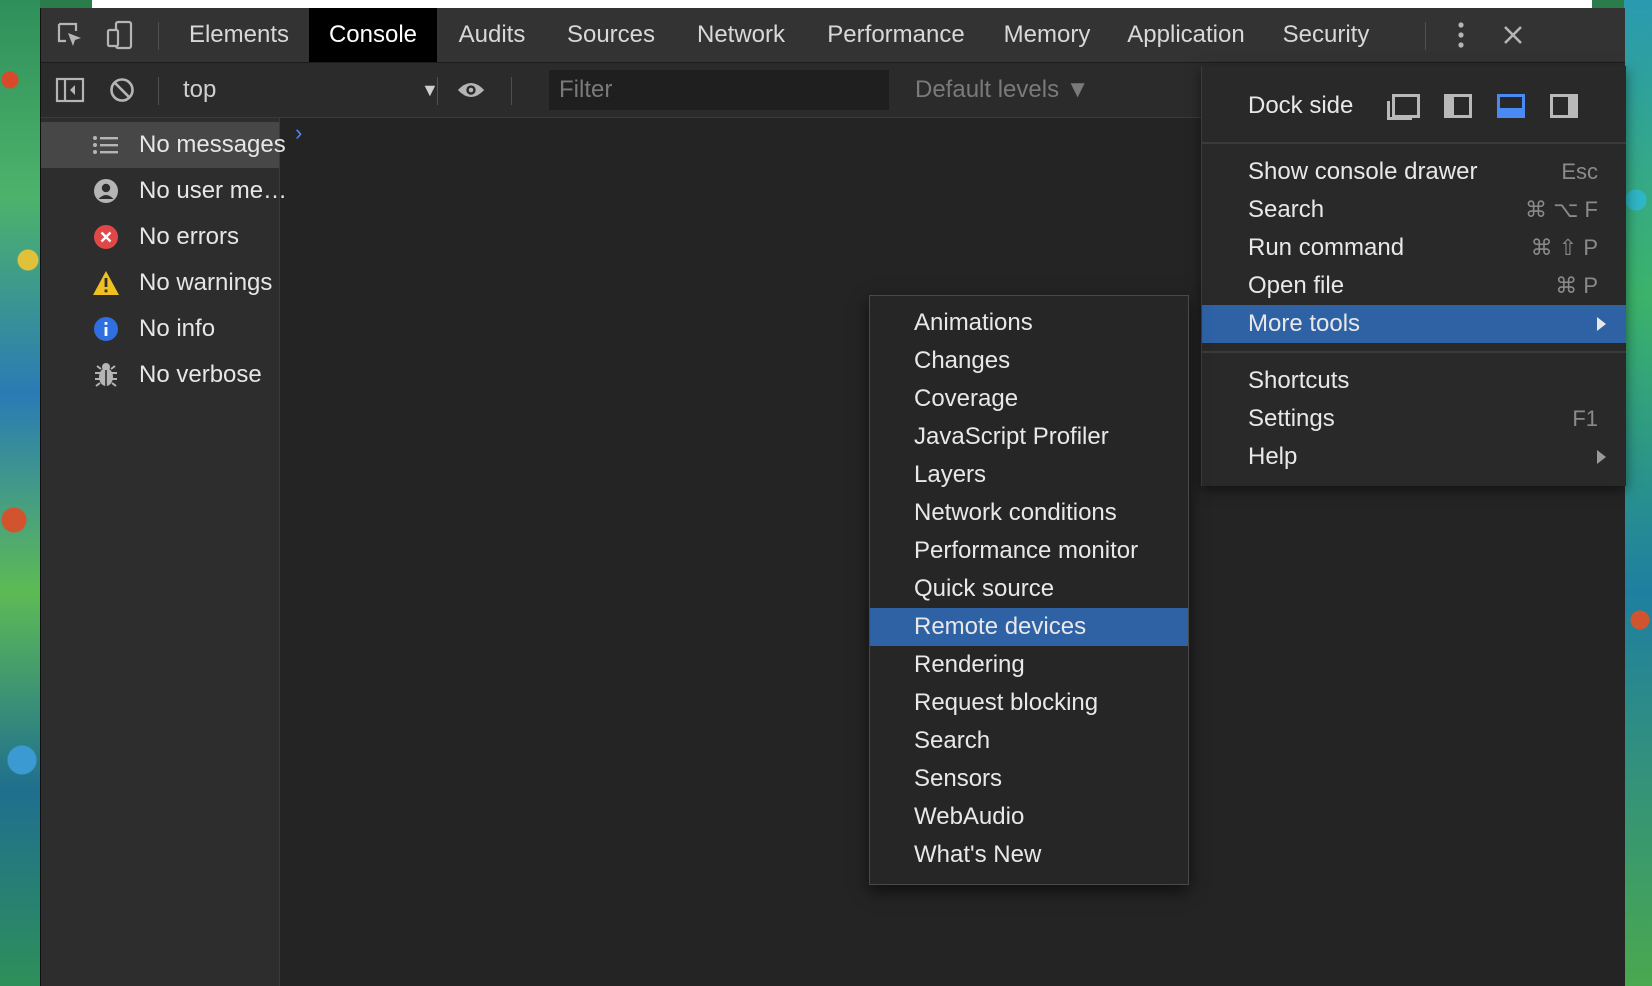 Image resolution: width=1652 pixels, height=986 pixels. What do you see at coordinates (1403, 107) in the screenshot?
I see `undock-icon` at bounding box center [1403, 107].